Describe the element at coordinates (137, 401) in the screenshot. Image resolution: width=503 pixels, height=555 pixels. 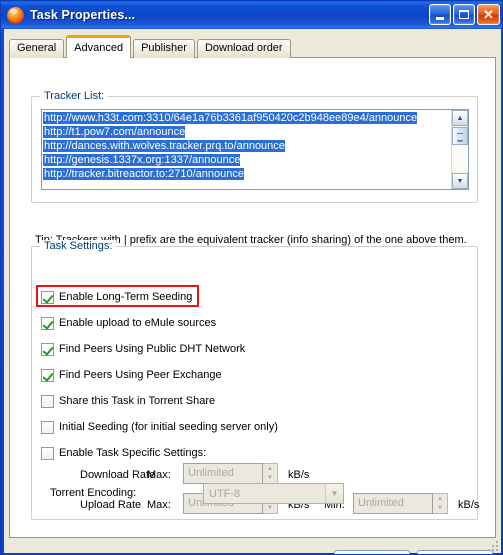
I see `checkbox-label: Share this Task in Torrent Share` at that location.